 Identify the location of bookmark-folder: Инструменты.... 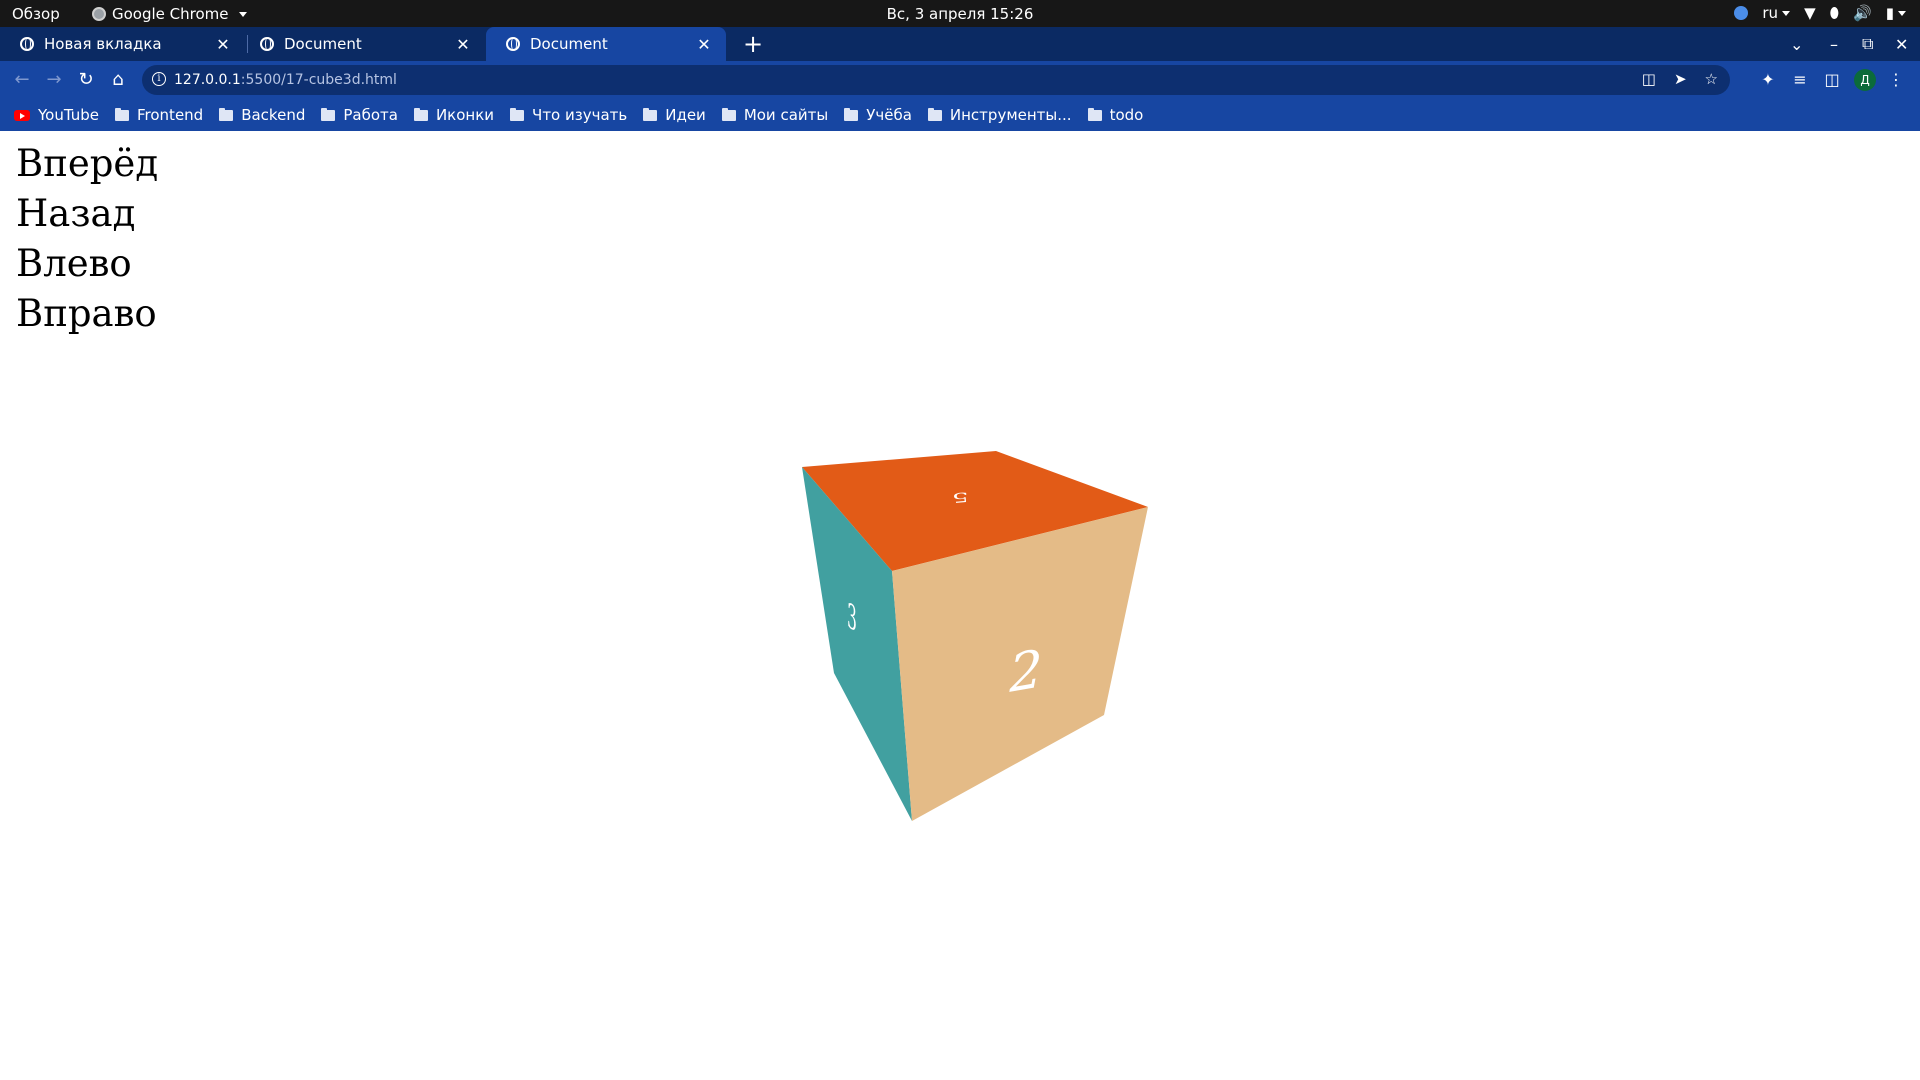
(999, 115).